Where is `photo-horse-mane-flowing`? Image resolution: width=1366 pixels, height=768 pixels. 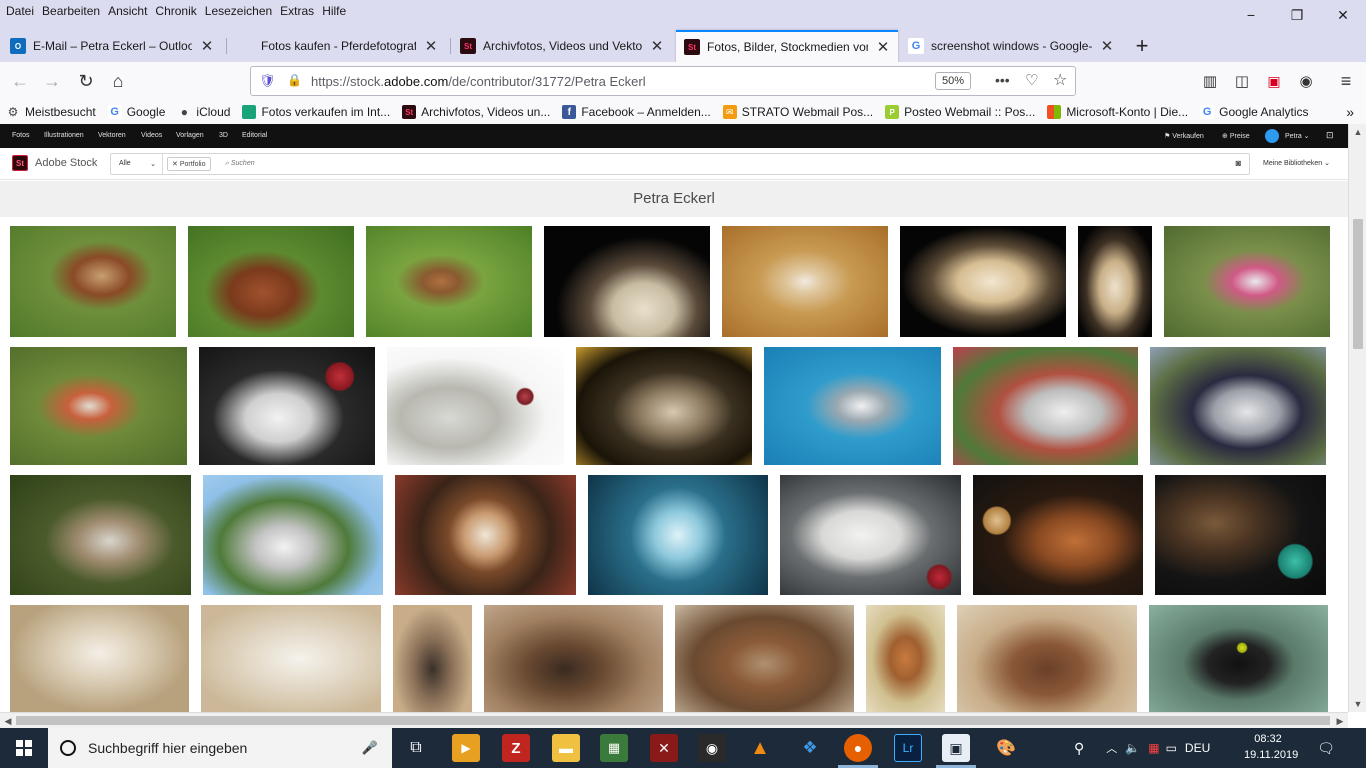
photo-horse-mane-flowing is located at coordinates (99, 658).